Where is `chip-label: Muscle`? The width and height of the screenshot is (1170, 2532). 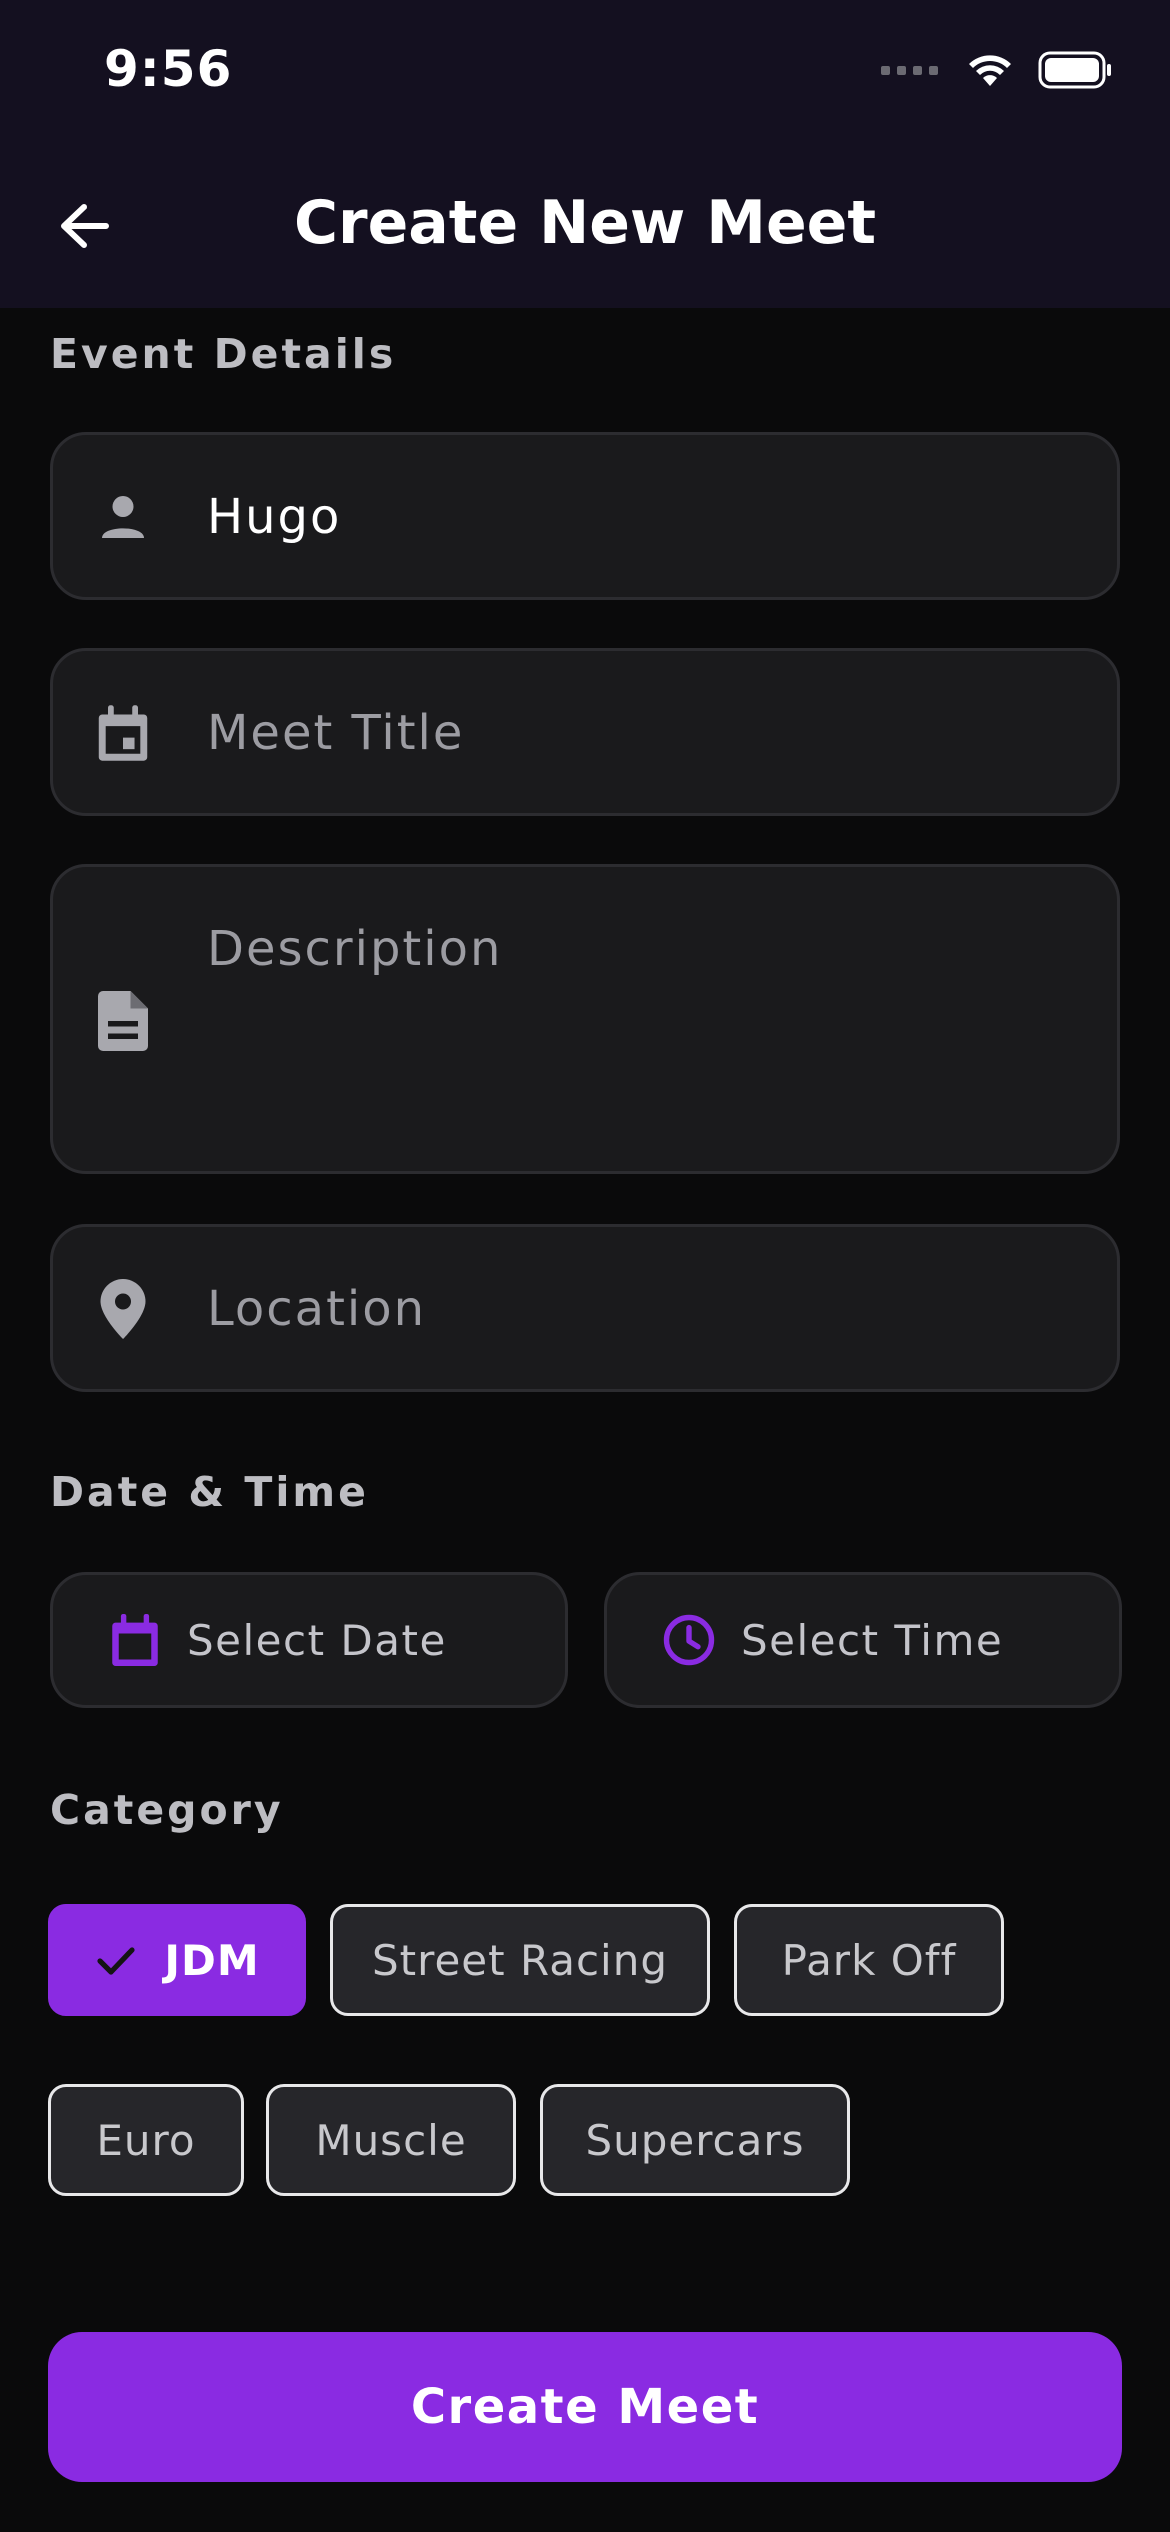 chip-label: Muscle is located at coordinates (391, 2140).